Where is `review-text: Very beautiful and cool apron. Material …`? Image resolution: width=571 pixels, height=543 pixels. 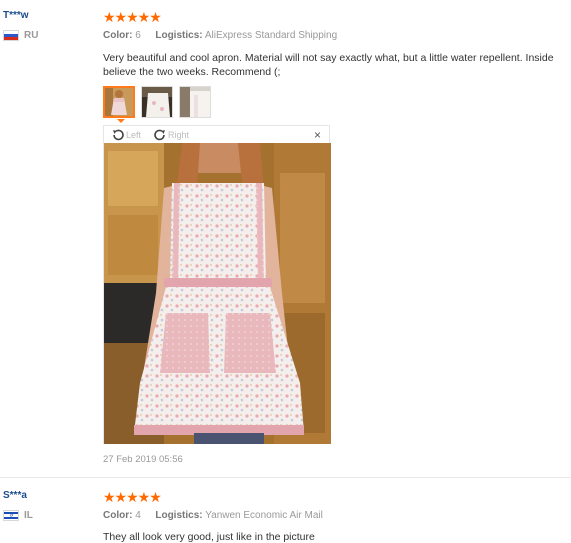
review-text: Very beautiful and cool apron. Material … is located at coordinates (337, 65).